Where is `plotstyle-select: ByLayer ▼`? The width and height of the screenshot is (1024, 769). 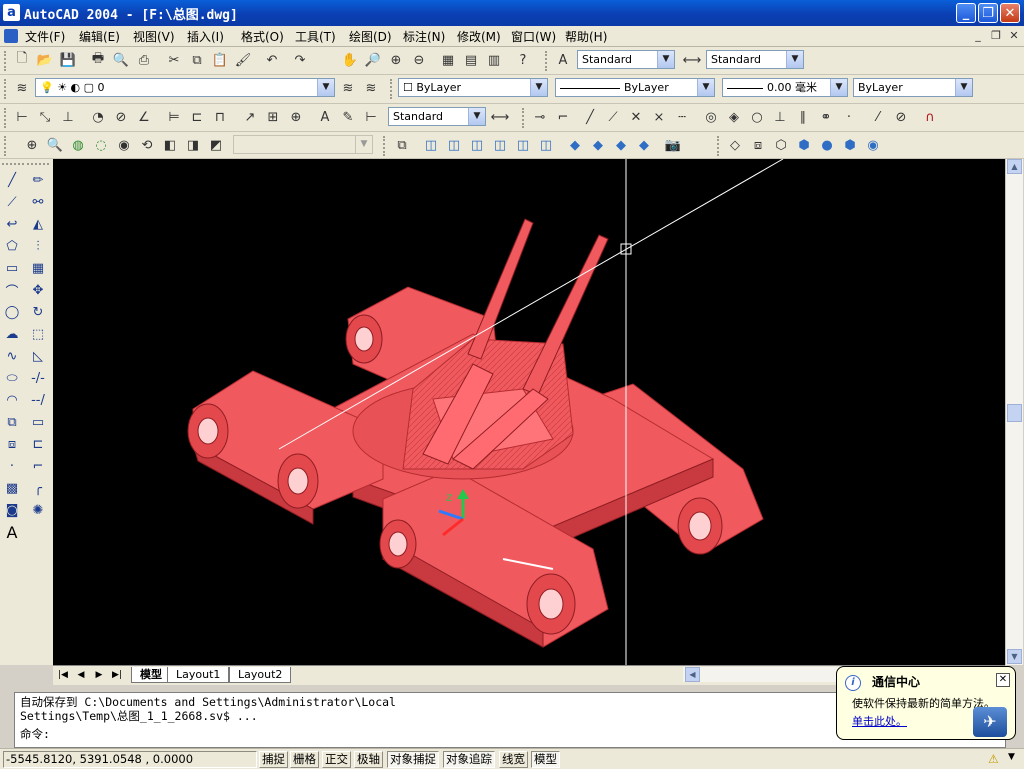
plotstyle-select: ByLayer ▼ is located at coordinates (913, 87).